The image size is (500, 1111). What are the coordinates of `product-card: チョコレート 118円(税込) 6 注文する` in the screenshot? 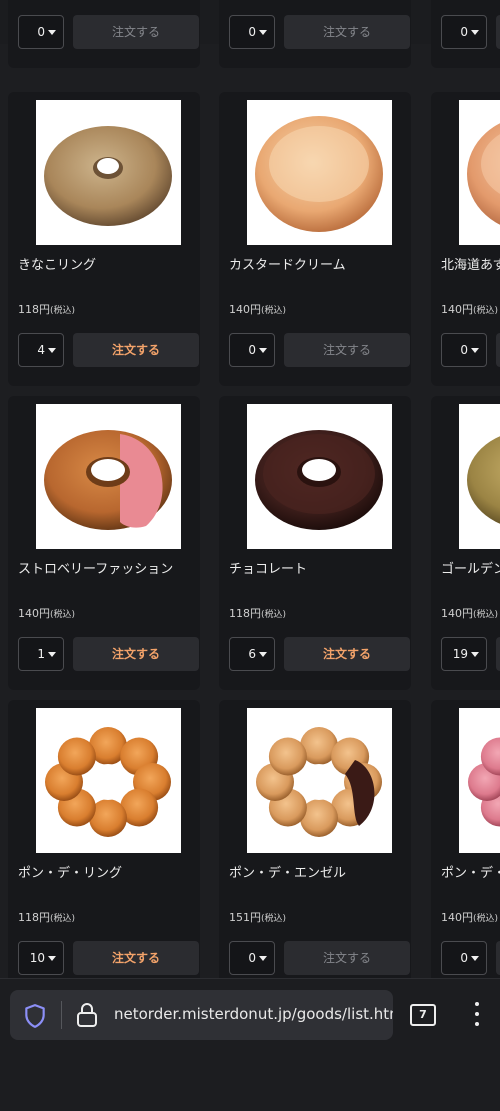 It's located at (315, 543).